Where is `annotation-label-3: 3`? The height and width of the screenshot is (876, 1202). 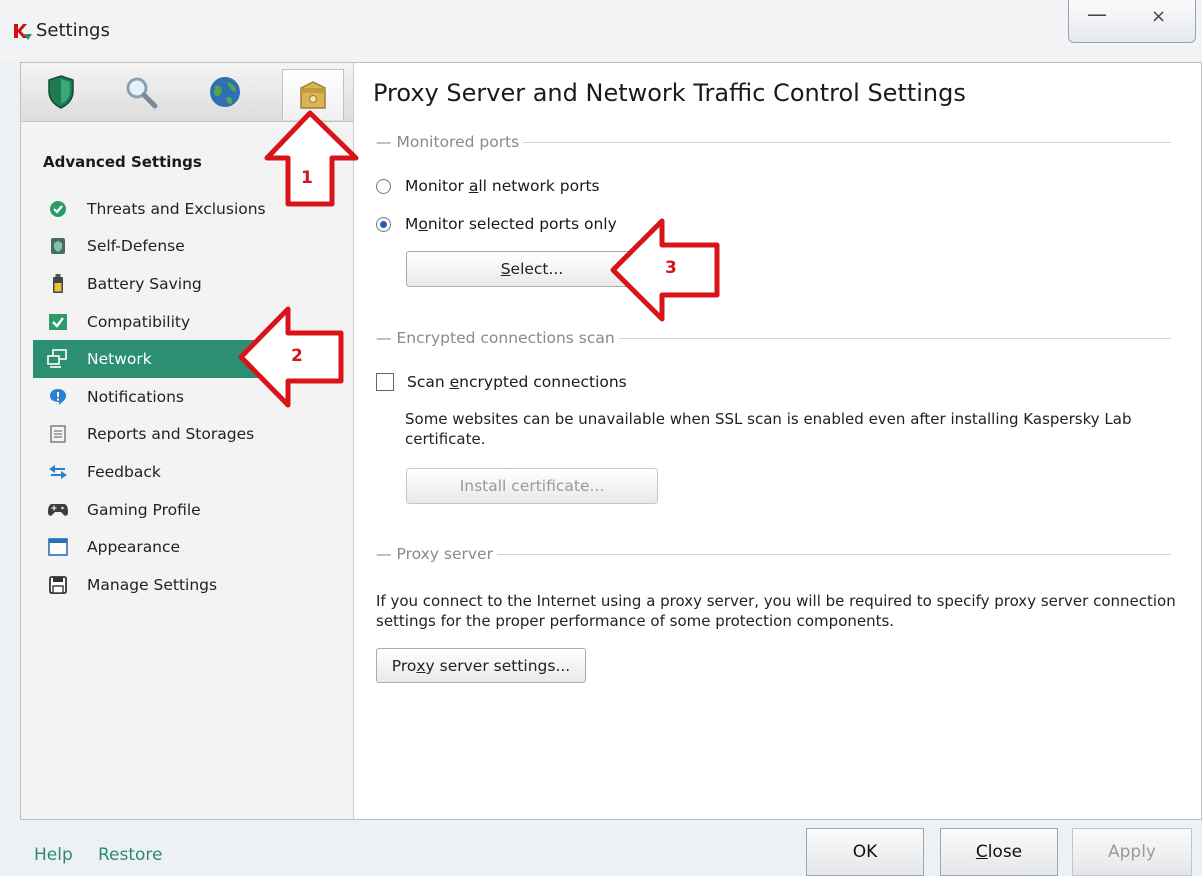
annotation-label-3: 3 is located at coordinates (671, 268).